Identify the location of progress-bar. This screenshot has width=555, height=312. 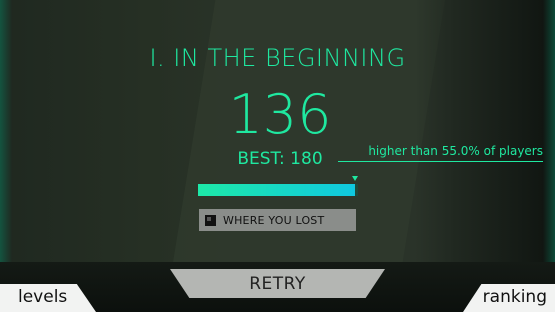
(278, 186).